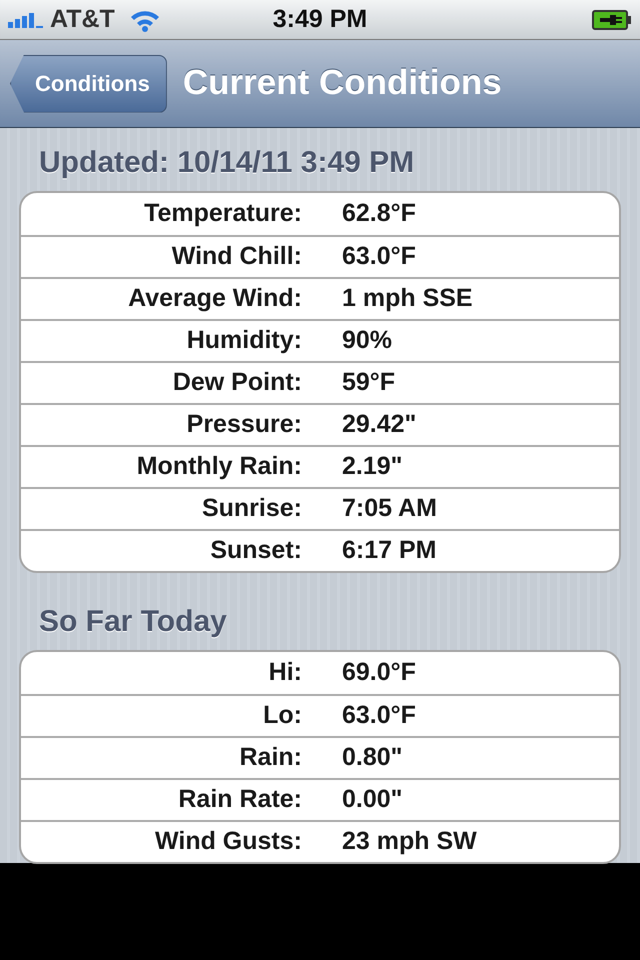 Image resolution: width=640 pixels, height=960 pixels. Describe the element at coordinates (389, 550) in the screenshot. I see `row-value: 6:17 PM` at that location.